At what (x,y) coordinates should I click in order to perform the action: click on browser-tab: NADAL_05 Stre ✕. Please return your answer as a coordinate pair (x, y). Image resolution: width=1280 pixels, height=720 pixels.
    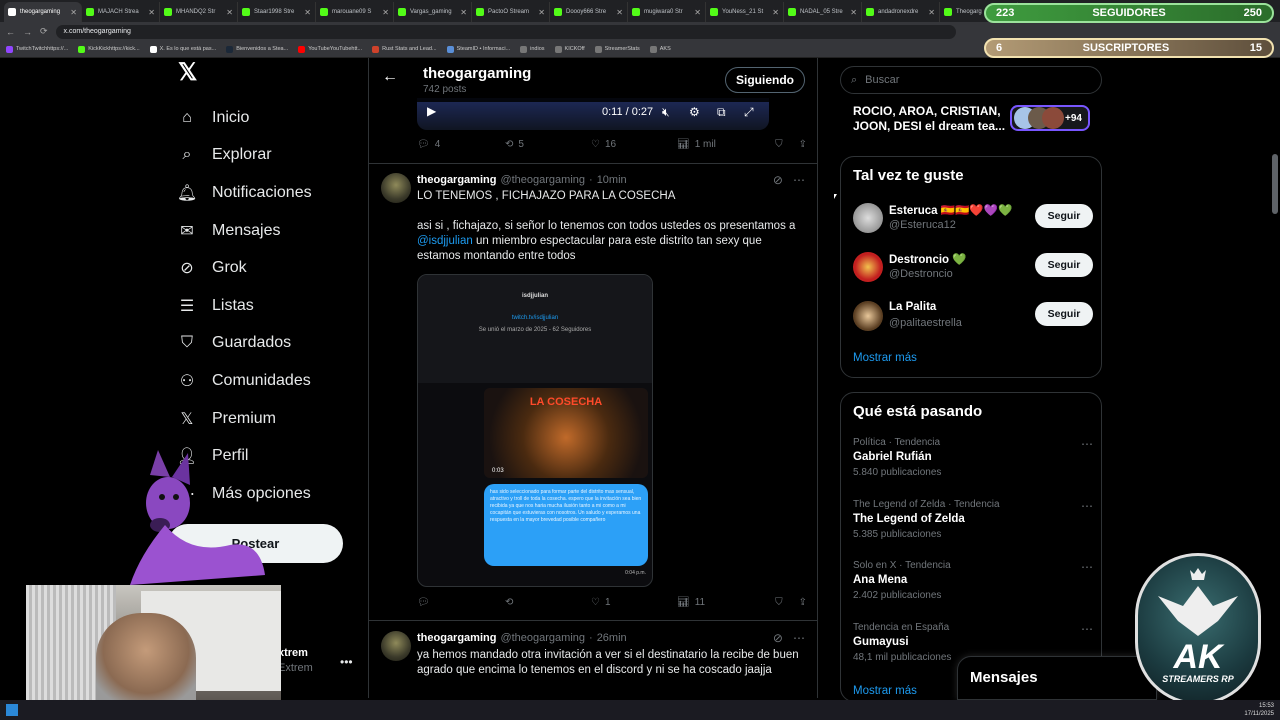
    Looking at the image, I should click on (823, 12).